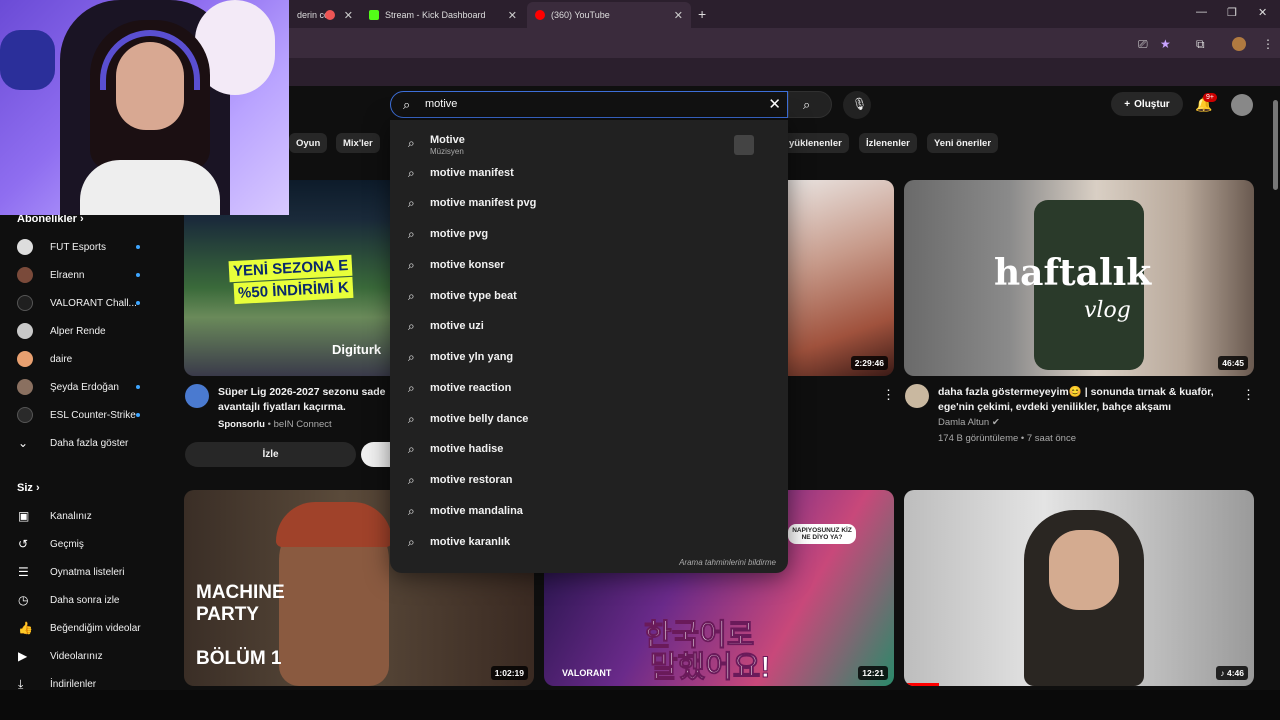 The width and height of the screenshot is (1280, 720). Describe the element at coordinates (589, 449) in the screenshot. I see `suggestion-item: ⌕ motive hadise` at that location.